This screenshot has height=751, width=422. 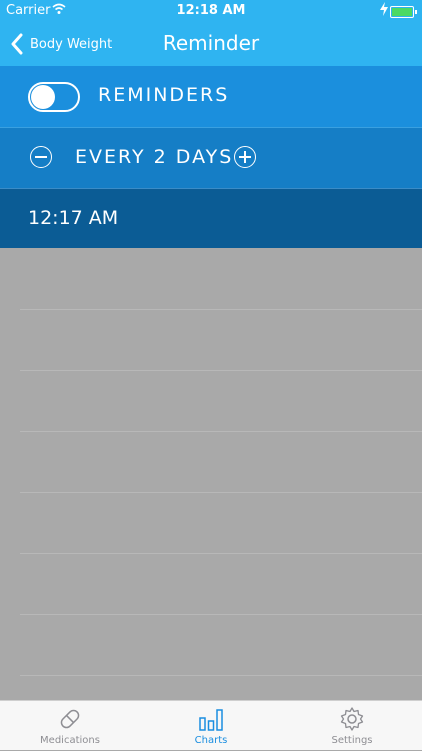 I want to click on tab-label: Charts, so click(x=211, y=740).